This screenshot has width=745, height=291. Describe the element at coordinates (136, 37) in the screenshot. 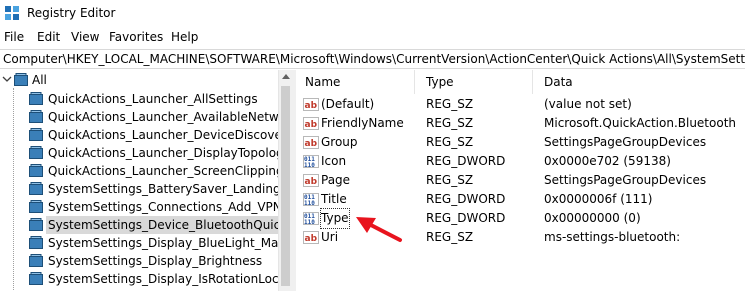

I see `menu-favorites: Favorites` at that location.